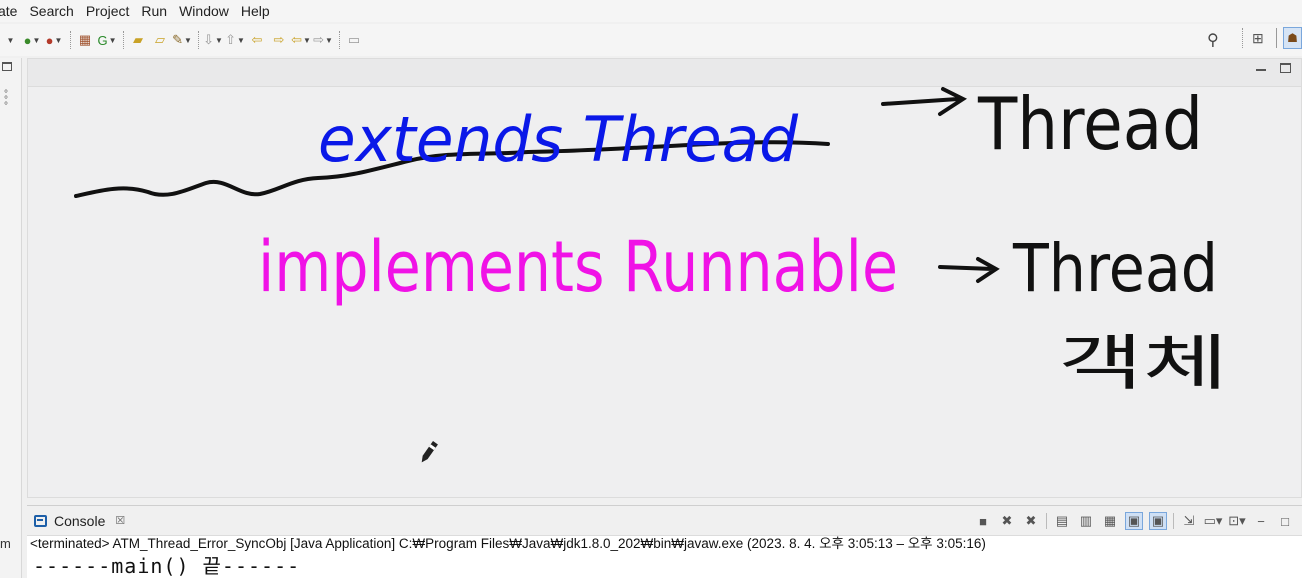 The width and height of the screenshot is (1302, 578). Describe the element at coordinates (167, 566) in the screenshot. I see `console-output-line: ------main() 끝------` at that location.